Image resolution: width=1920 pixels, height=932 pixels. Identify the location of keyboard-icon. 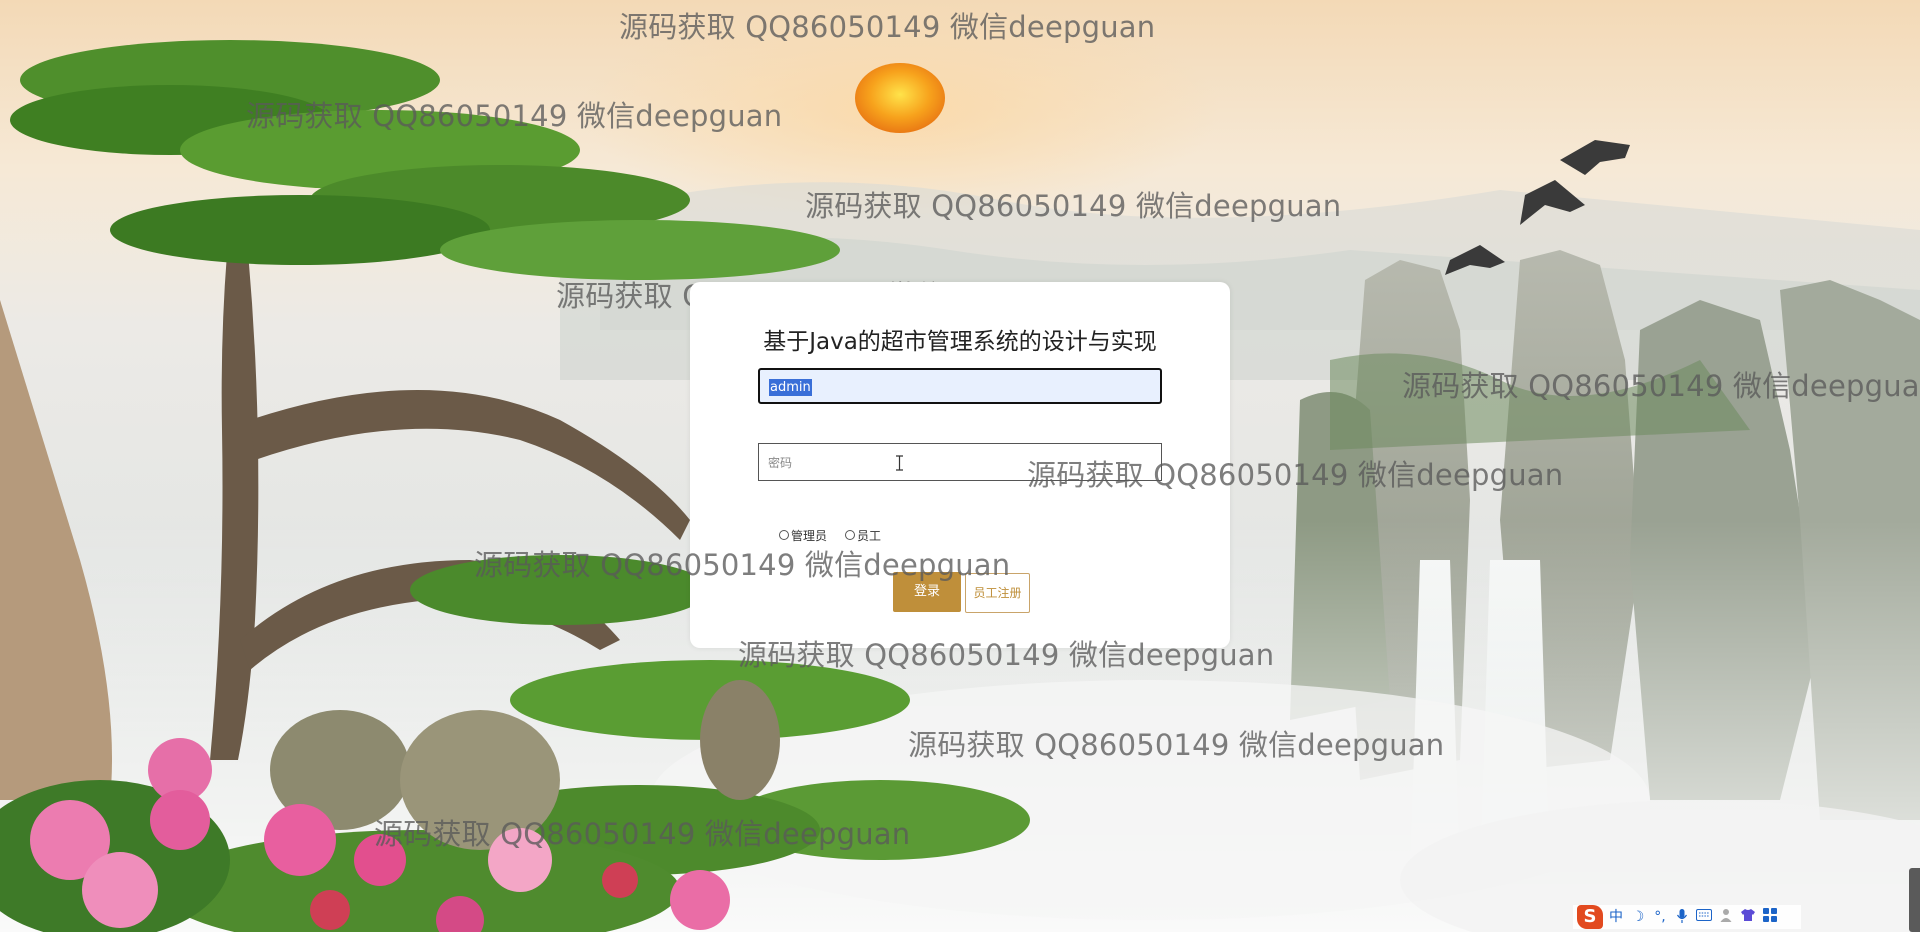
(1704, 917).